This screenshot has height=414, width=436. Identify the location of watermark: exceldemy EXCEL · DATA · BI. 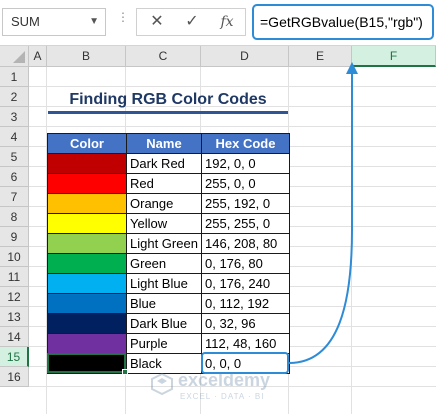
(230, 388).